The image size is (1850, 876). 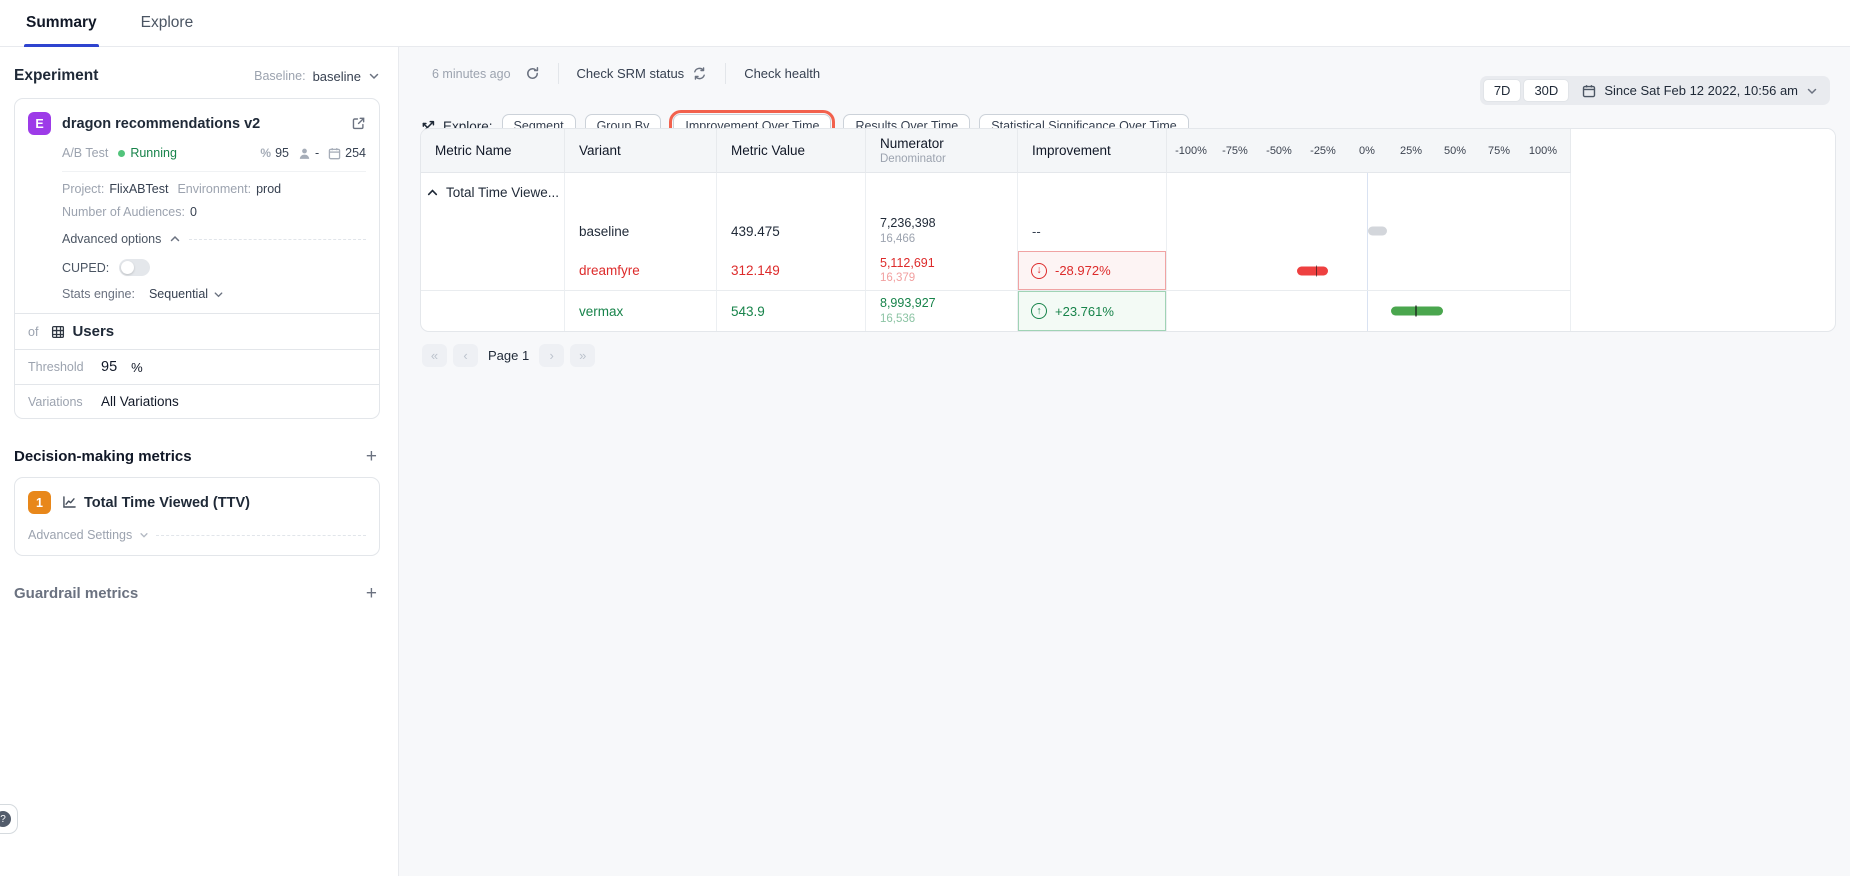 What do you see at coordinates (552, 355) in the screenshot?
I see `next-page-button: ›` at bounding box center [552, 355].